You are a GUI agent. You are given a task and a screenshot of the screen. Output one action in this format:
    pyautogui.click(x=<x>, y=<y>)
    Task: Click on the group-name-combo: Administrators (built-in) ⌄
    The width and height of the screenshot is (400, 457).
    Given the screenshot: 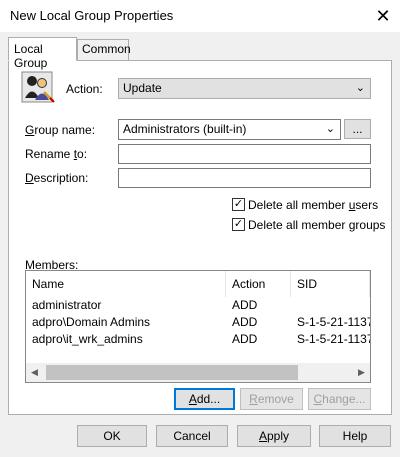 What is the action you would take?
    pyautogui.click(x=229, y=129)
    